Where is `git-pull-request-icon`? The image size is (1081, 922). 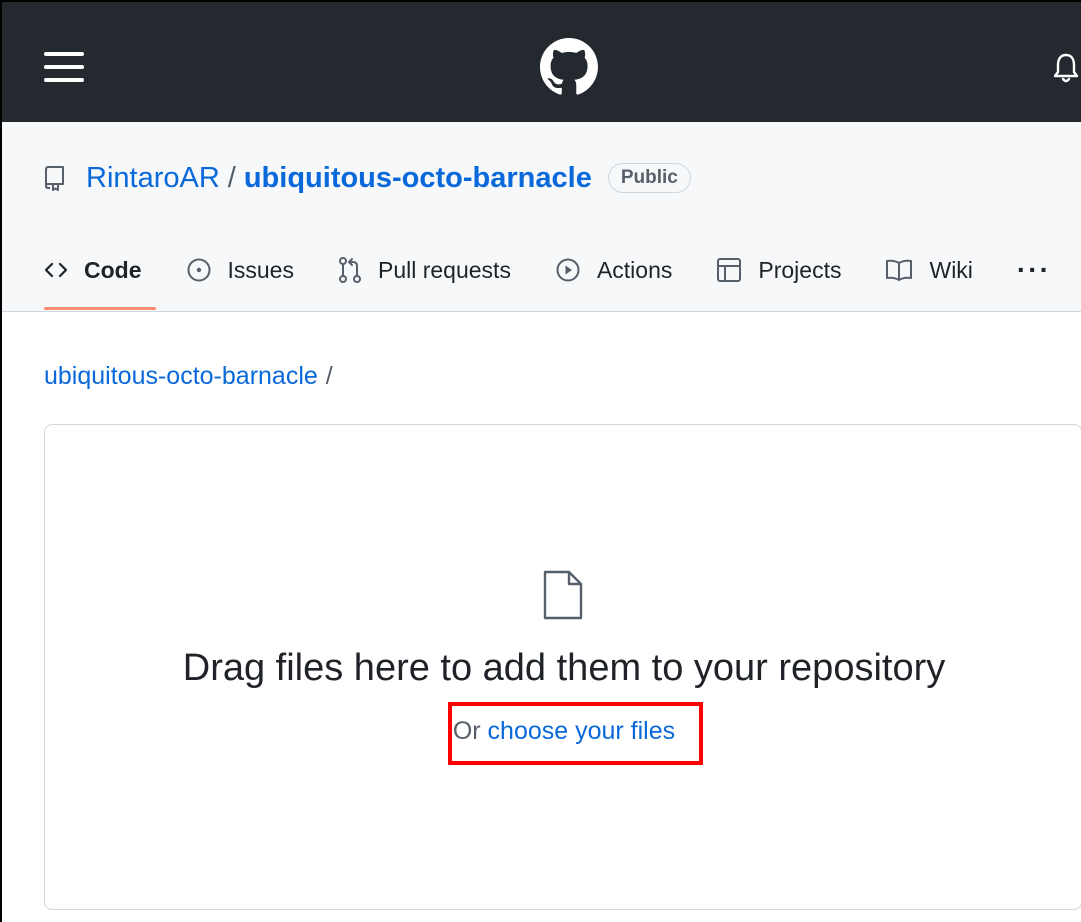
git-pull-request-icon is located at coordinates (349, 270).